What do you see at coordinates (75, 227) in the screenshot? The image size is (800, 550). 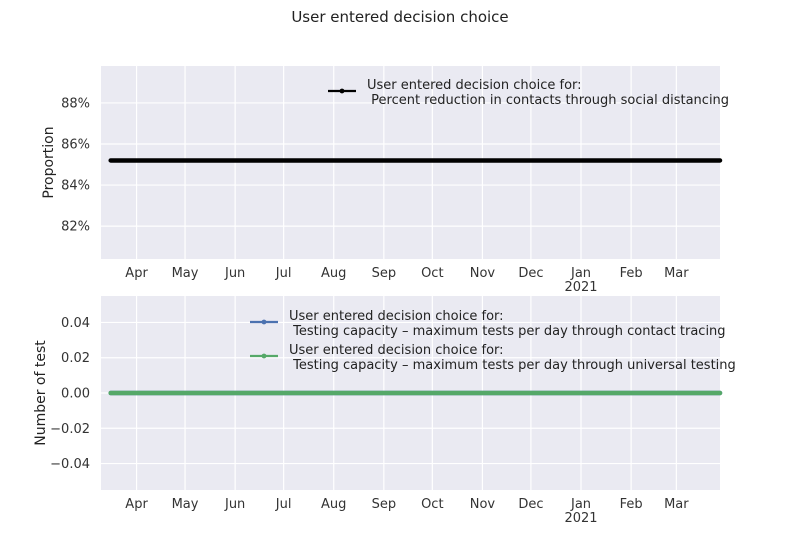 I see `y-tick-label: 82%` at bounding box center [75, 227].